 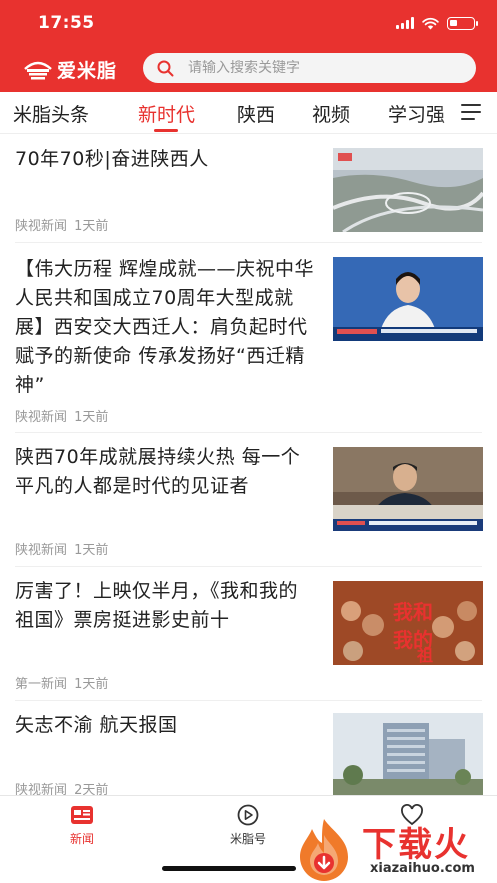 I want to click on cellular-signal-icon, so click(x=405, y=23).